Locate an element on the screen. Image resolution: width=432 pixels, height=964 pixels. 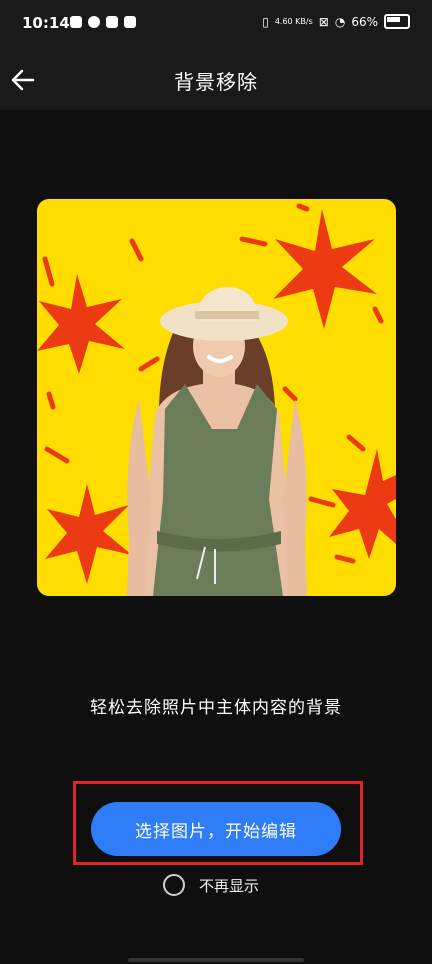
status-bar: 10:14 ▯ 4.60 KB/s ⊠ ◔ 66% is located at coordinates (216, 26).